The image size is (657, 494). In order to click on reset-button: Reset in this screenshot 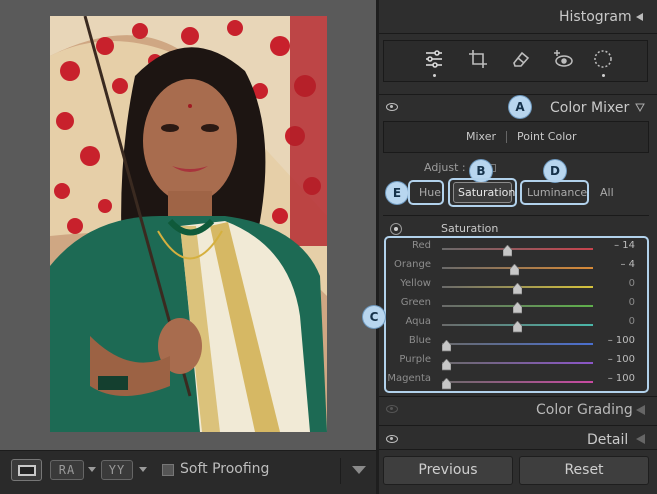, I will do `click(584, 470)`.